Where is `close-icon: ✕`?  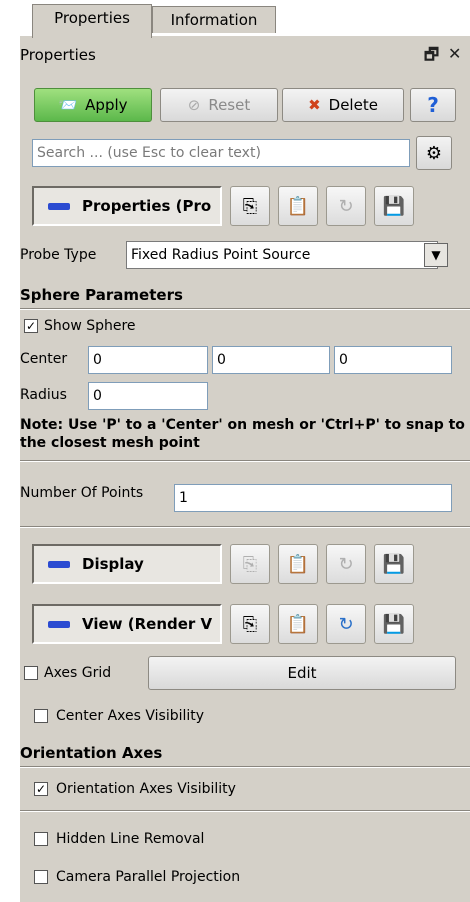 close-icon: ✕ is located at coordinates (454, 53).